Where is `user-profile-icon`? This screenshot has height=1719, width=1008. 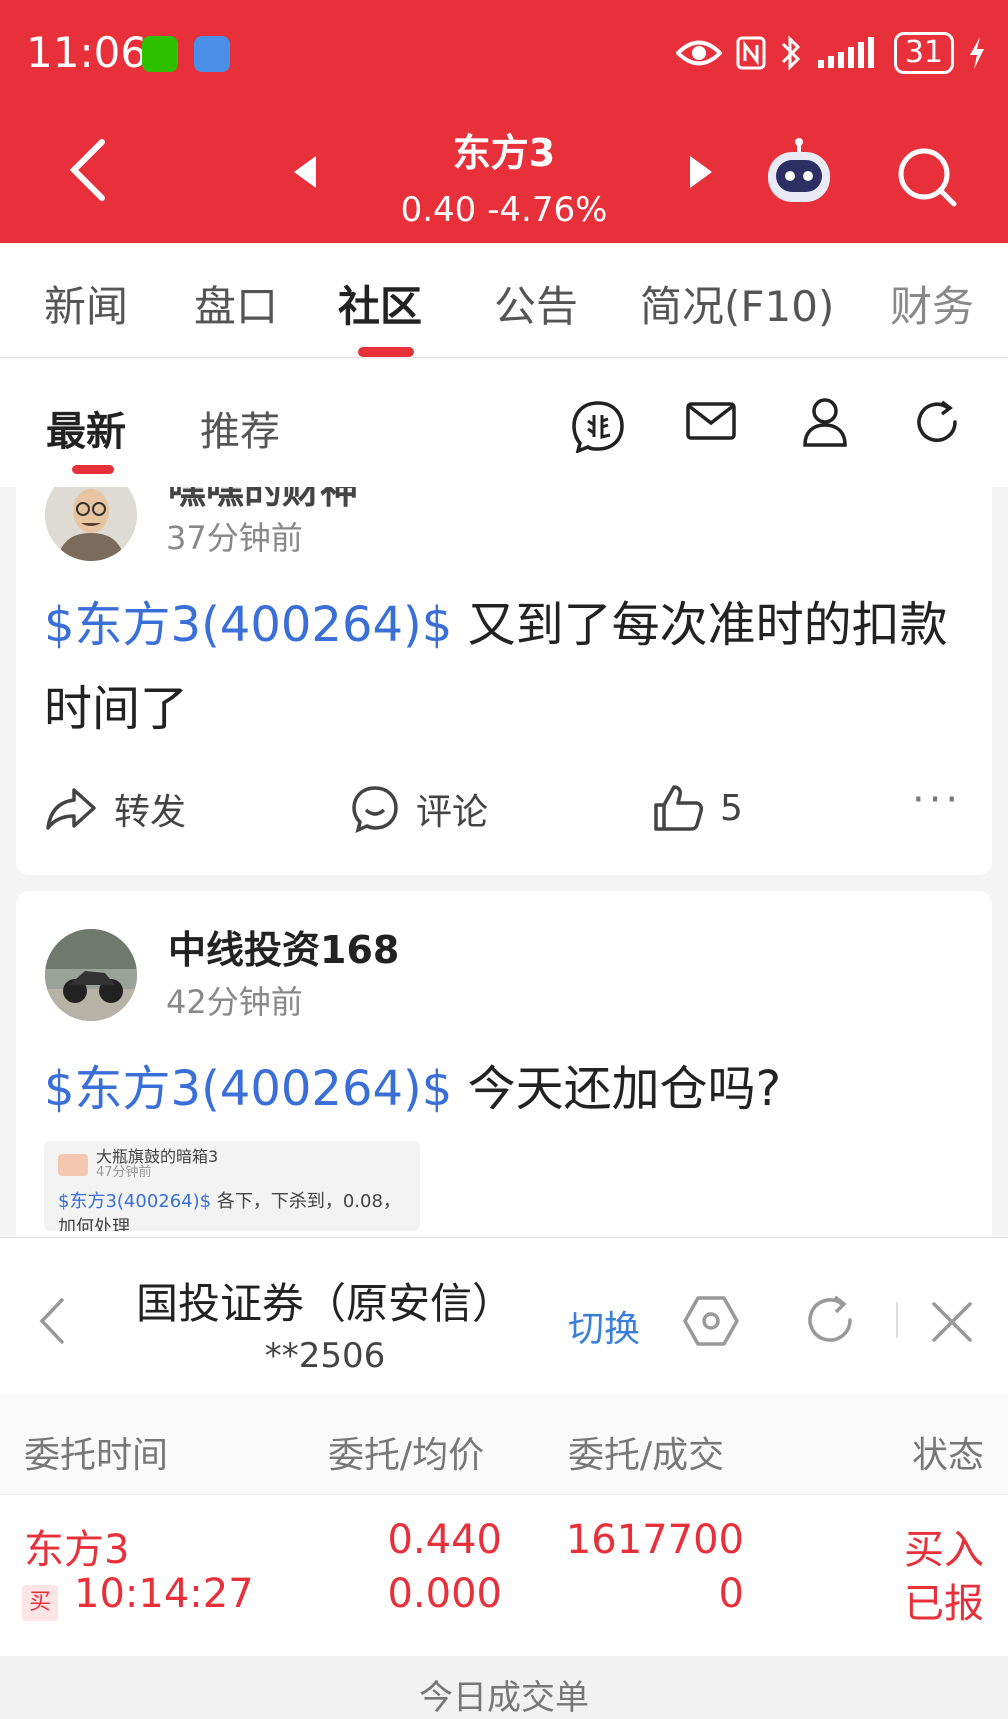 user-profile-icon is located at coordinates (825, 422).